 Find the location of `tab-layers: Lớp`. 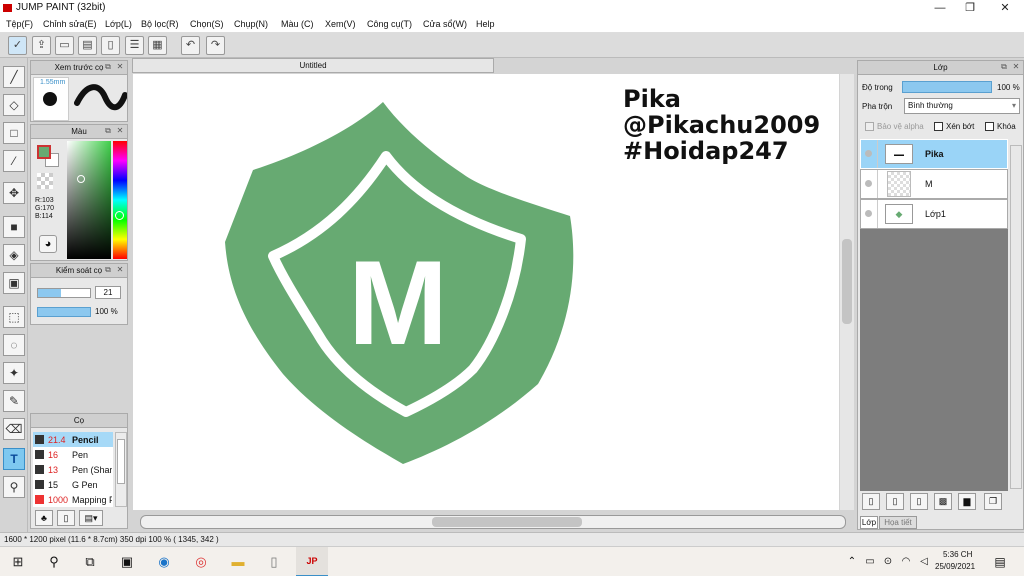

tab-layers: Lớp is located at coordinates (869, 522).